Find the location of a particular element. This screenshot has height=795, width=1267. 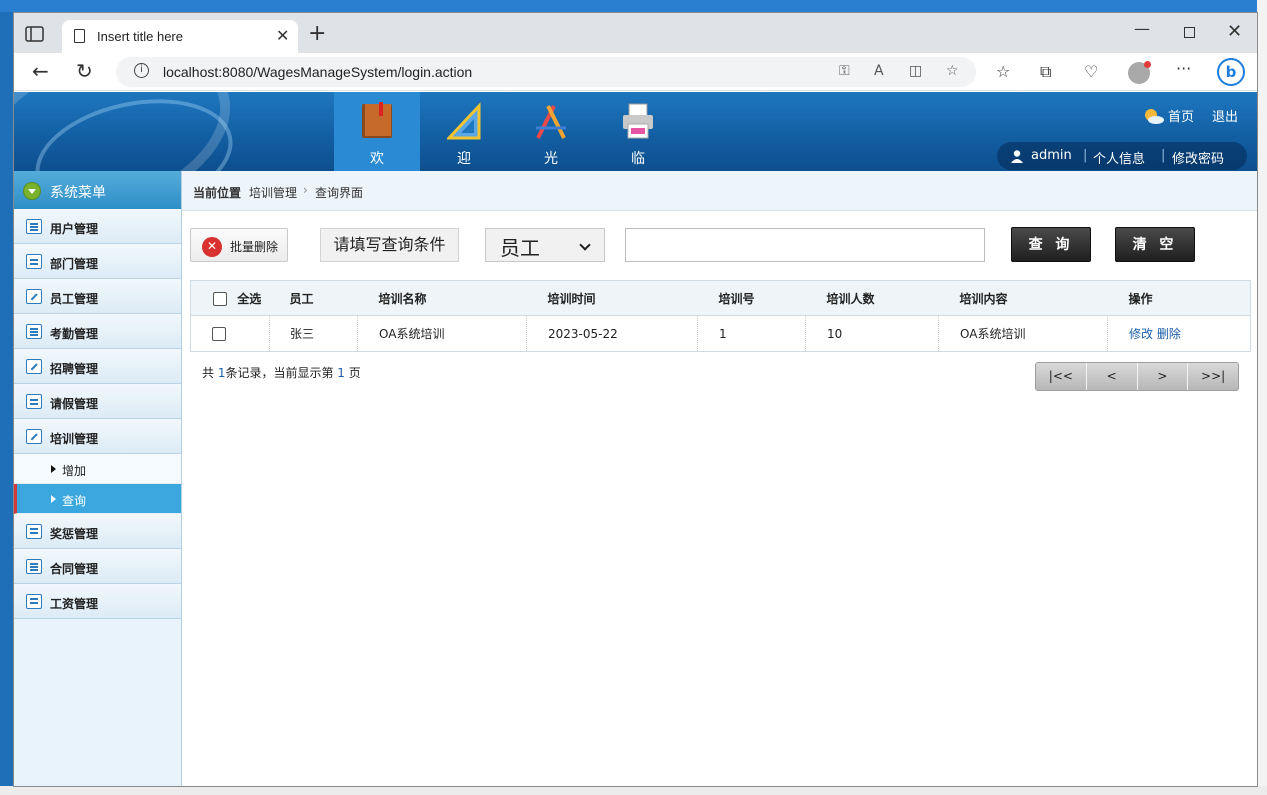

split-screen-icon: ◫ is located at coordinates (915, 71).